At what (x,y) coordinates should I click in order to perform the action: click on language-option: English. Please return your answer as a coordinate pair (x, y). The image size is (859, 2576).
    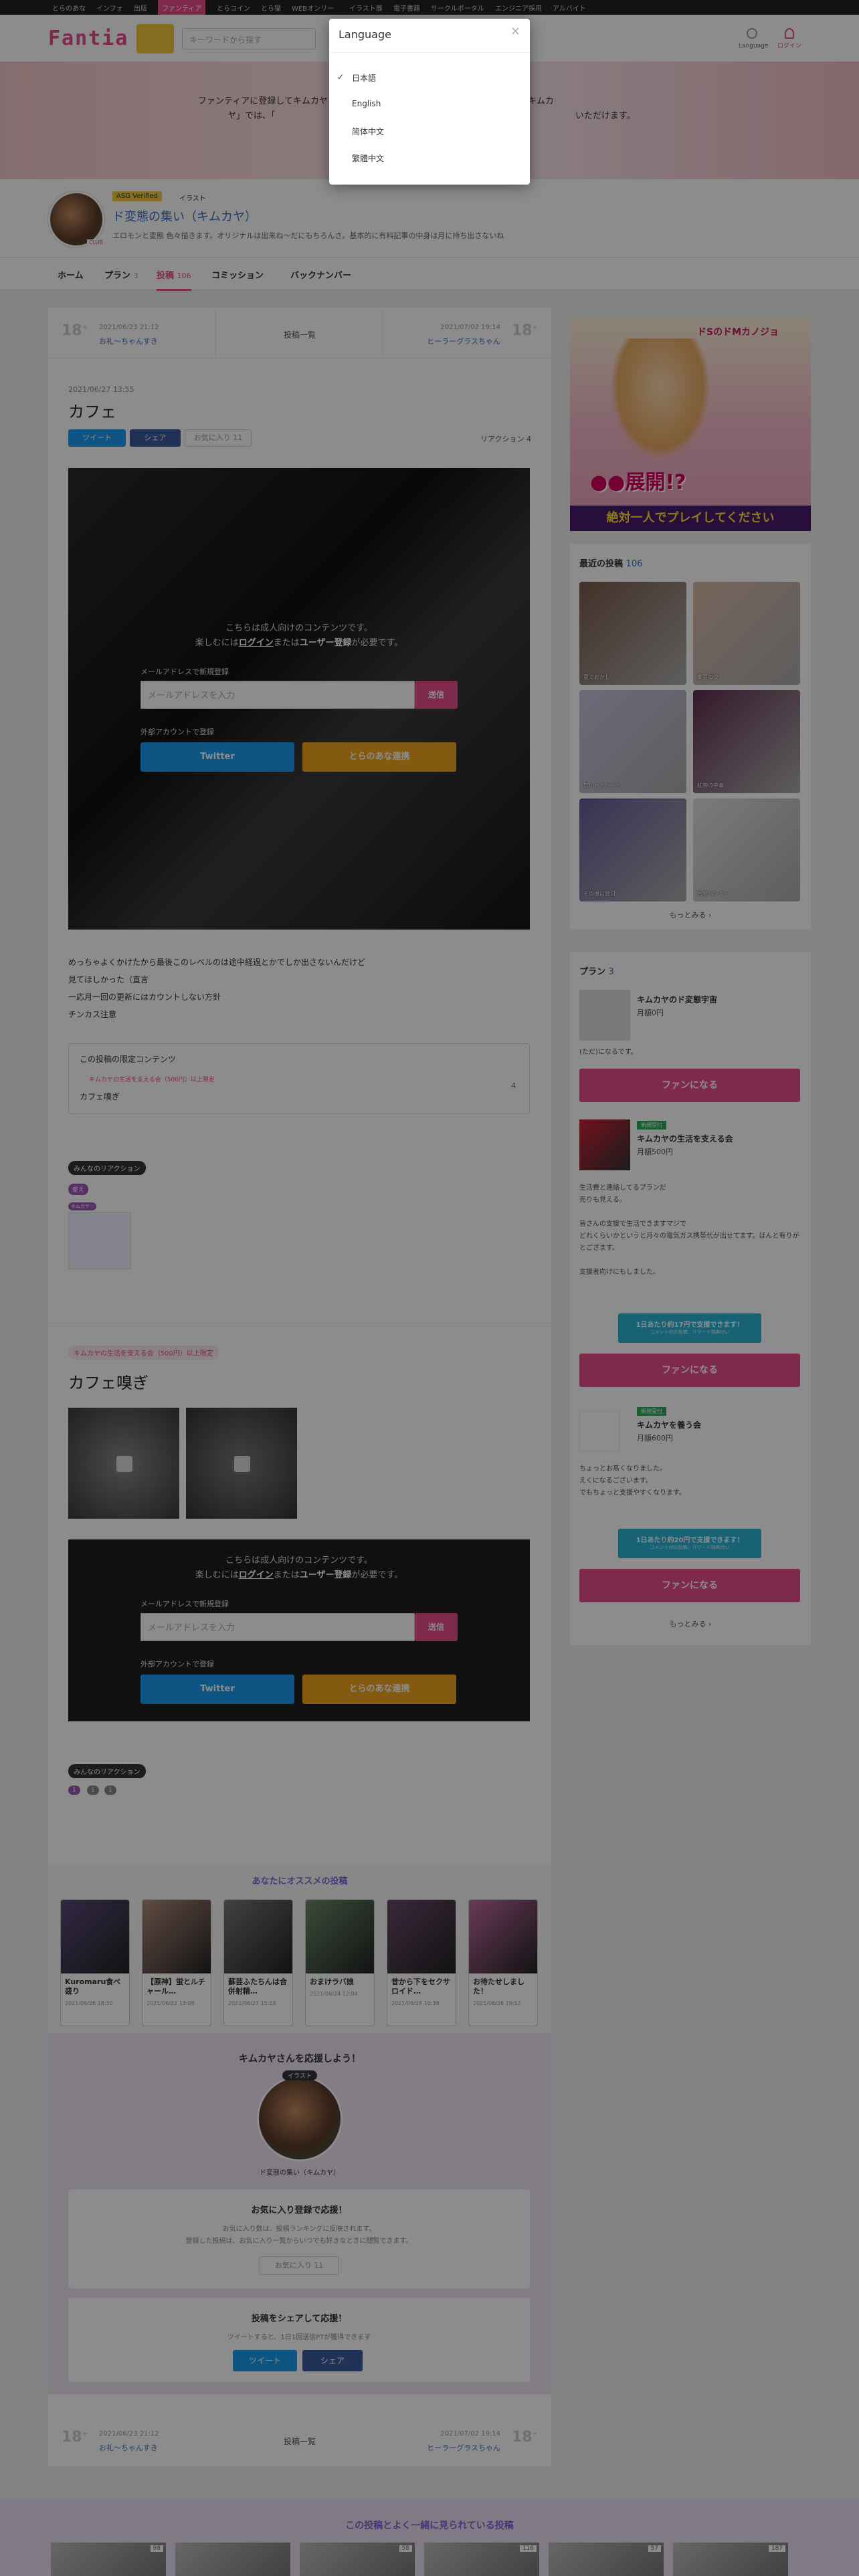
    Looking at the image, I should click on (429, 103).